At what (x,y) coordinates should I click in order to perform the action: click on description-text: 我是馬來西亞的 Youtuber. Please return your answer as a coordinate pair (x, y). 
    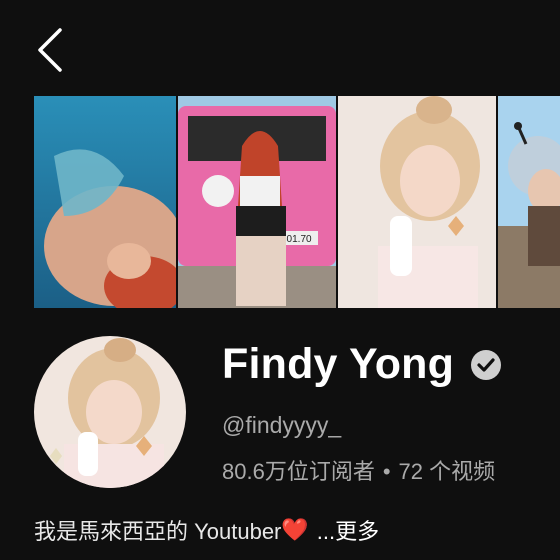
    Looking at the image, I should click on (158, 531).